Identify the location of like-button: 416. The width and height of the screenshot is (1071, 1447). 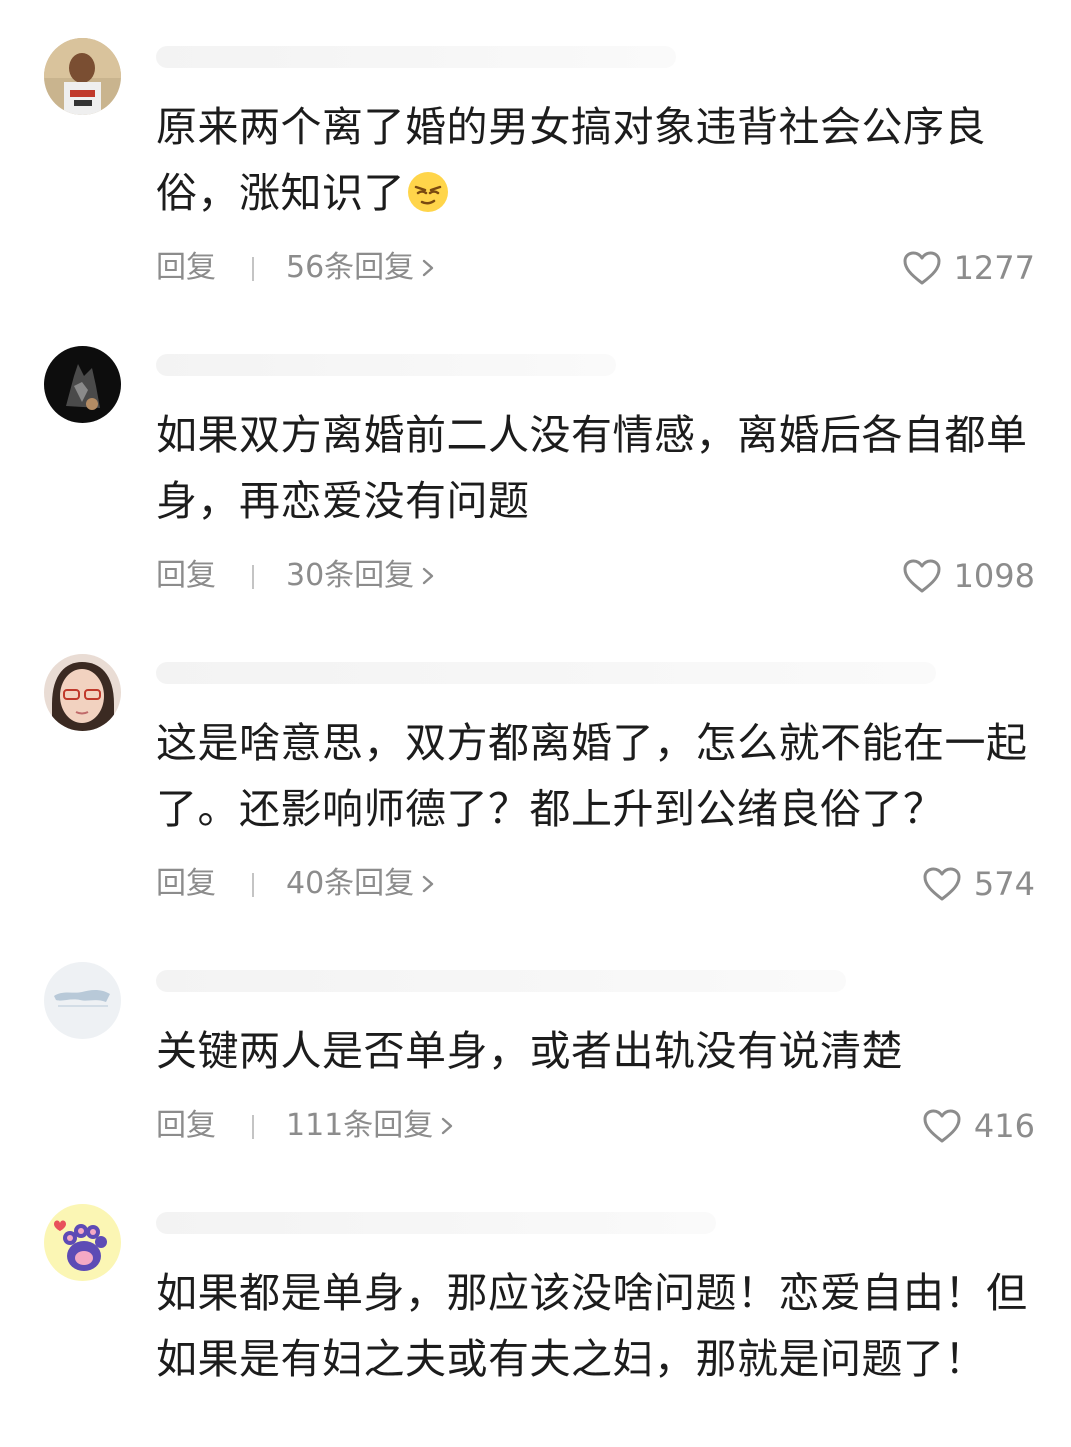
(978, 1126).